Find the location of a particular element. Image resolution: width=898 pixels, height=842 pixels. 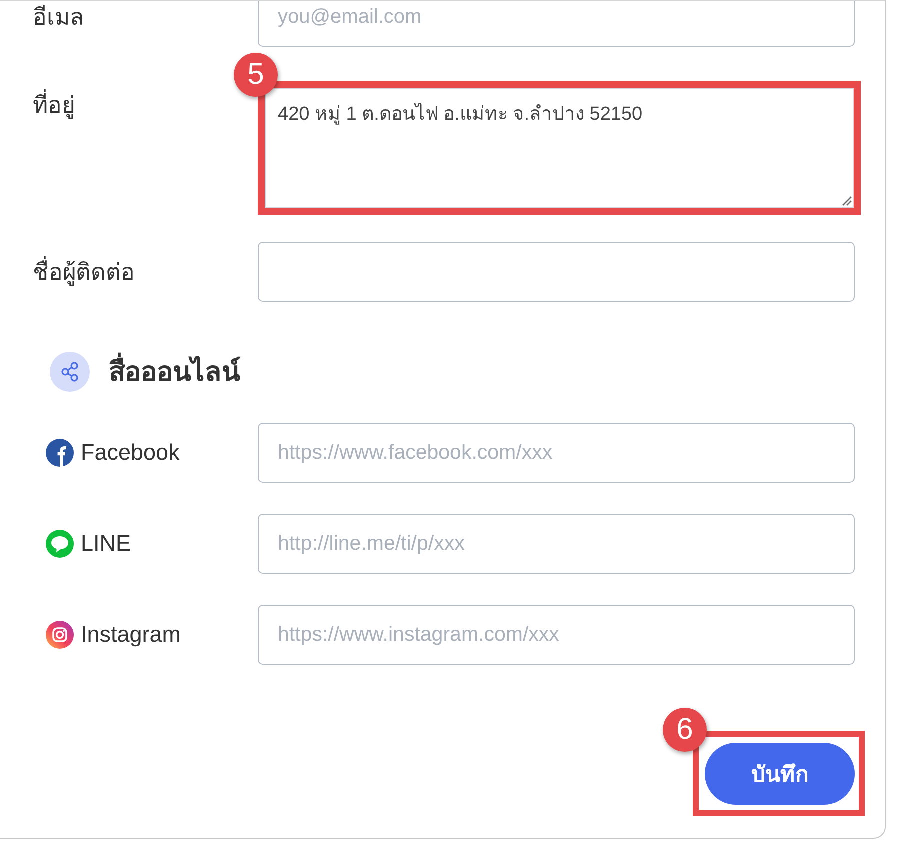

field-label: Instagram is located at coordinates (131, 635).